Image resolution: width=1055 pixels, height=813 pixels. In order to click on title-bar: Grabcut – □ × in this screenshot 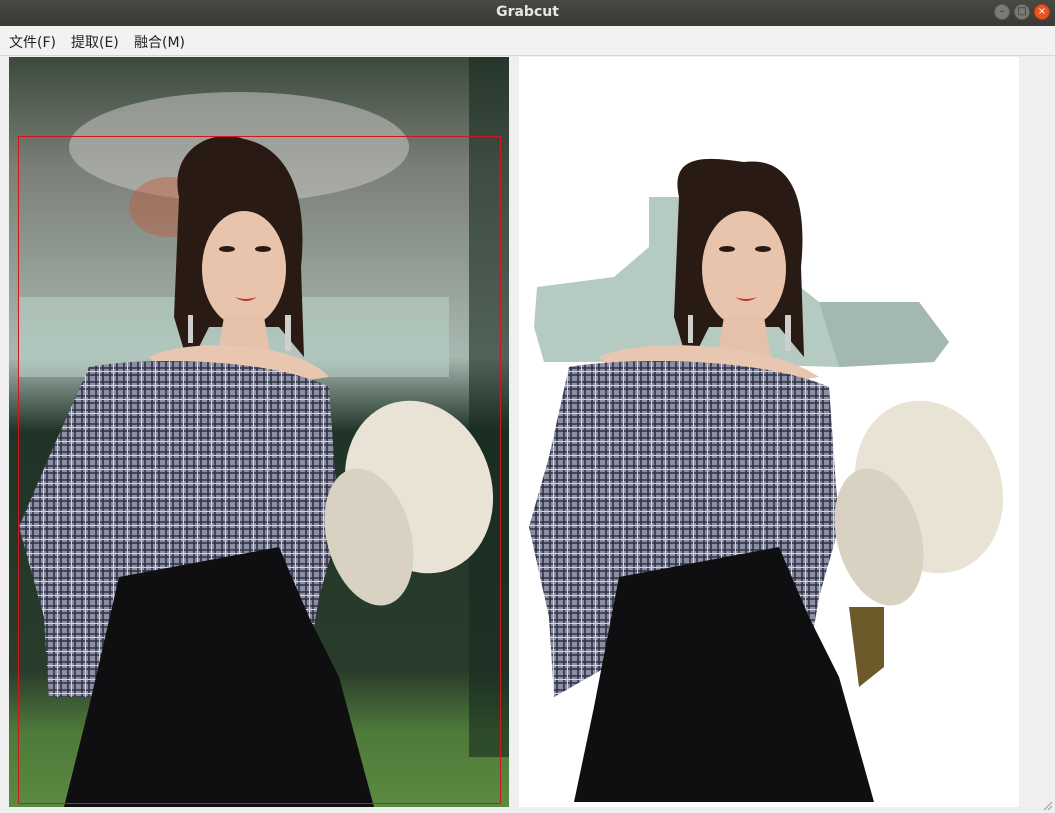, I will do `click(527, 13)`.